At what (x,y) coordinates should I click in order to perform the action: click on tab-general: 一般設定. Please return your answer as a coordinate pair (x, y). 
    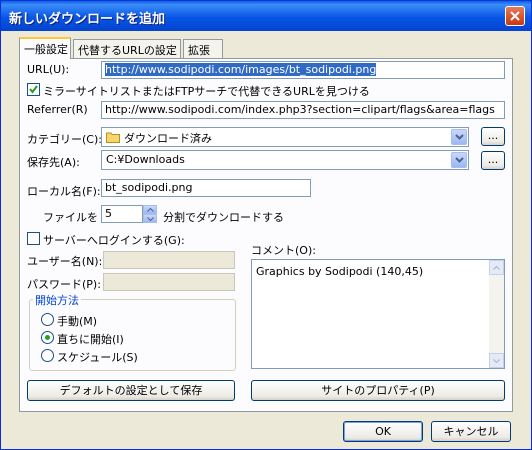
    Looking at the image, I should click on (45, 48).